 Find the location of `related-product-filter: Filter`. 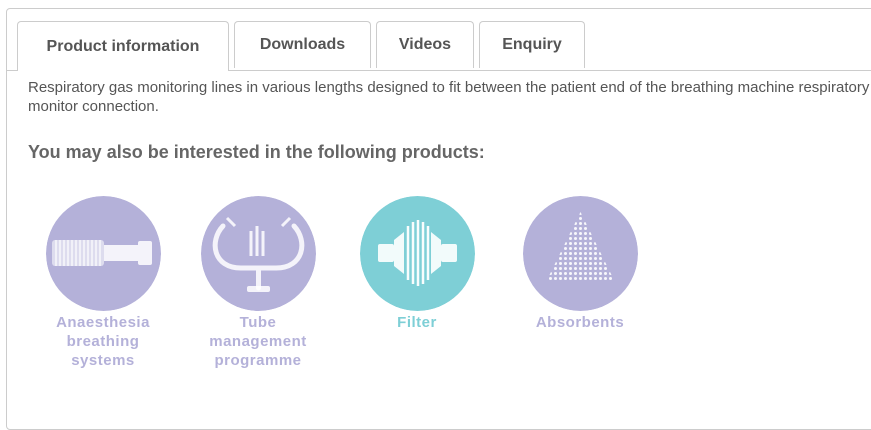

related-product-filter: Filter is located at coordinates (417, 264).